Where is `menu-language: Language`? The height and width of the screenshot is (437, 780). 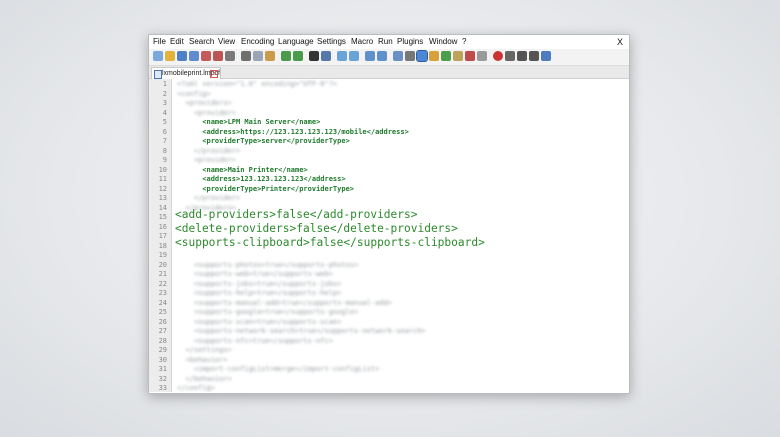
menu-language: Language is located at coordinates (296, 41).